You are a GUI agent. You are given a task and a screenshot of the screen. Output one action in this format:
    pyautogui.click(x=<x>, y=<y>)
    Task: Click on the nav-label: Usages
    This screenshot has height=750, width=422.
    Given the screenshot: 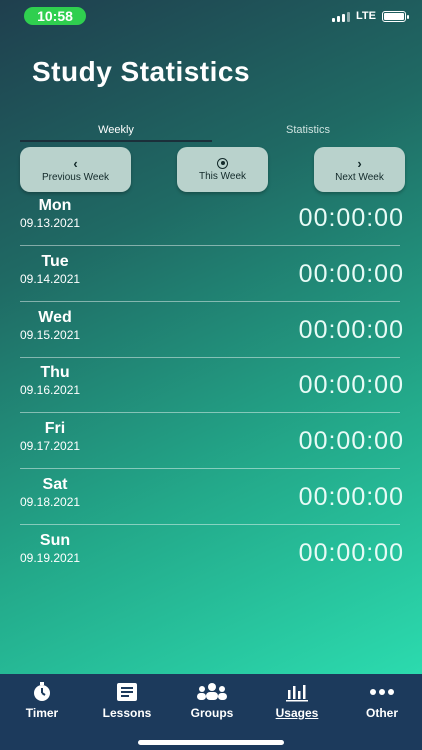 What is the action you would take?
    pyautogui.click(x=297, y=713)
    